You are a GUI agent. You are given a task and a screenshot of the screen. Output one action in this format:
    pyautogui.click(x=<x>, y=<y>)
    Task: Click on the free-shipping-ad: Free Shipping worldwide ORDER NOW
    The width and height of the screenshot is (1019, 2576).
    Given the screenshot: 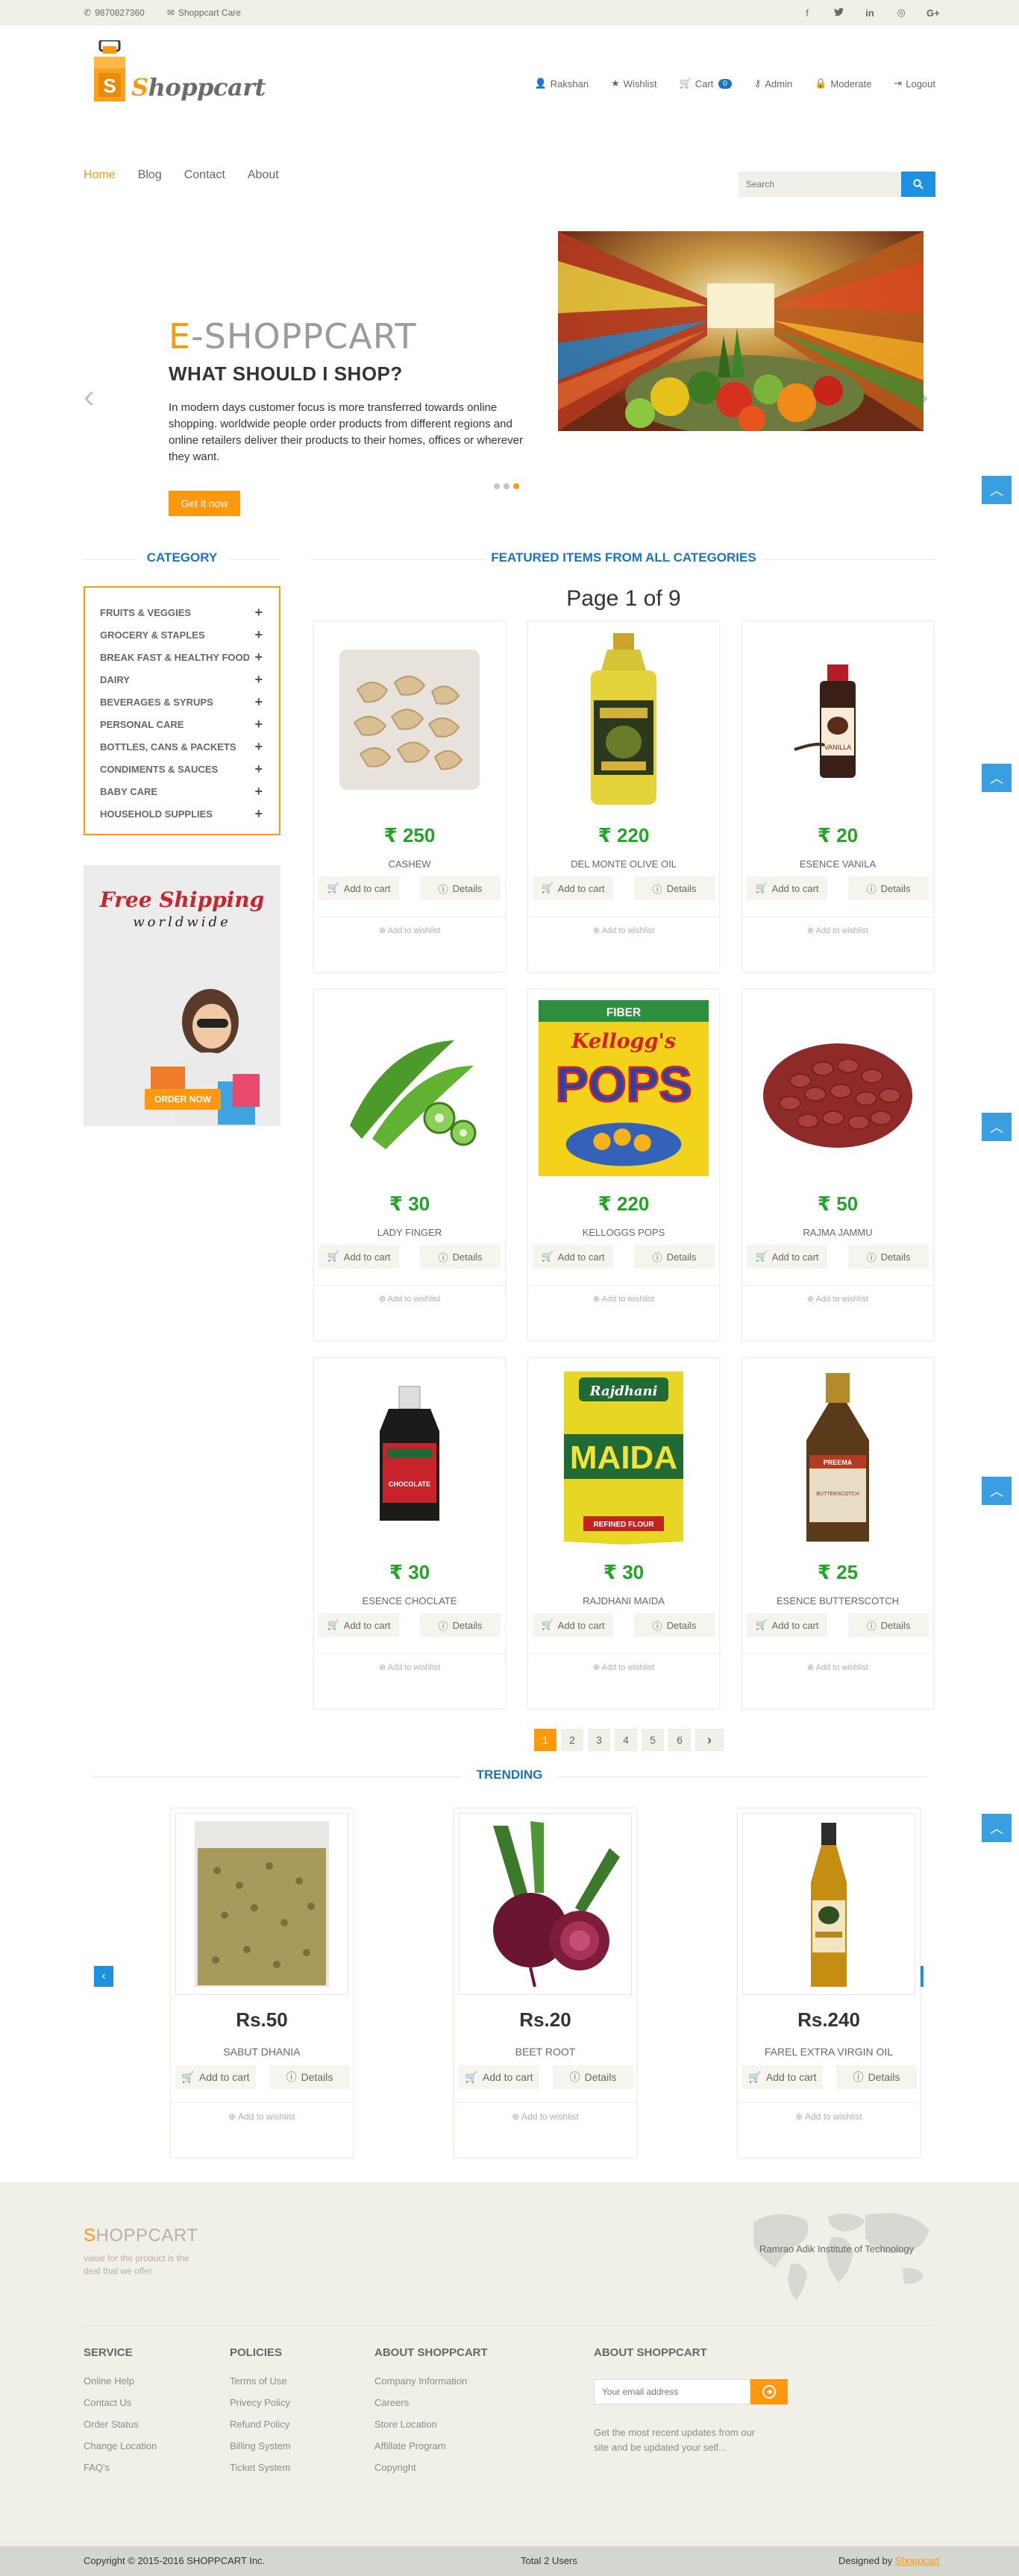 What is the action you would take?
    pyautogui.click(x=182, y=995)
    